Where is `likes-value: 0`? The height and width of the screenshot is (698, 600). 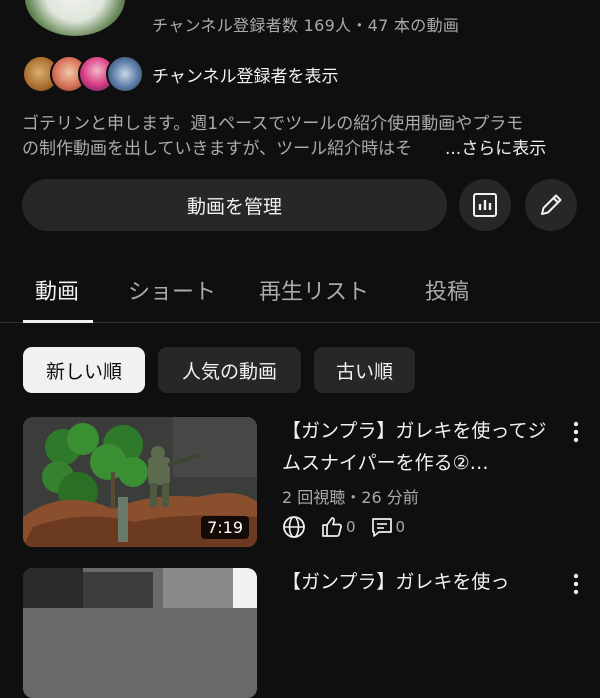
likes-value: 0 is located at coordinates (351, 527).